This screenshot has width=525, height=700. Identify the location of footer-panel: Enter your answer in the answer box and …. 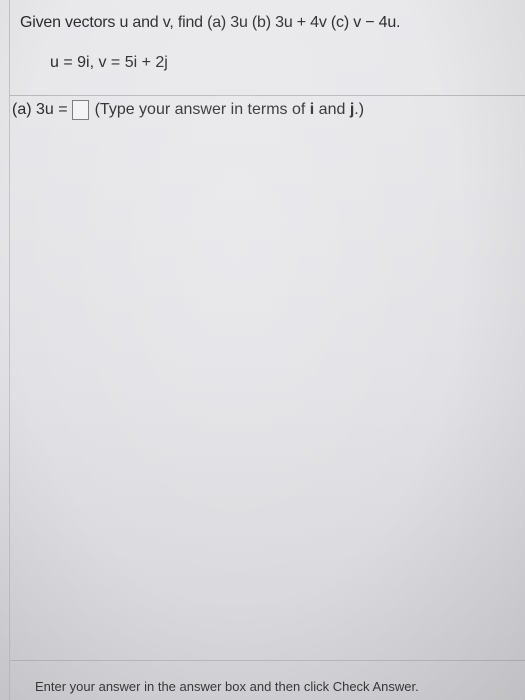
(267, 680).